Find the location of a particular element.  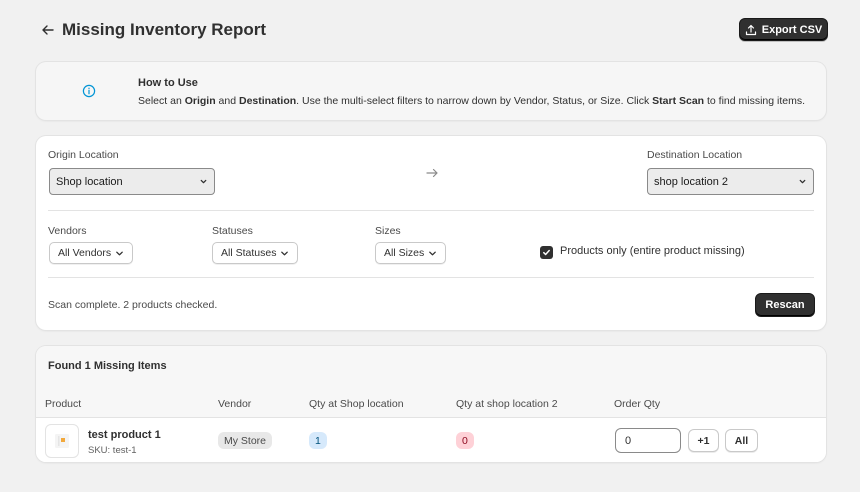

sizes-label: Sizes is located at coordinates (388, 231).